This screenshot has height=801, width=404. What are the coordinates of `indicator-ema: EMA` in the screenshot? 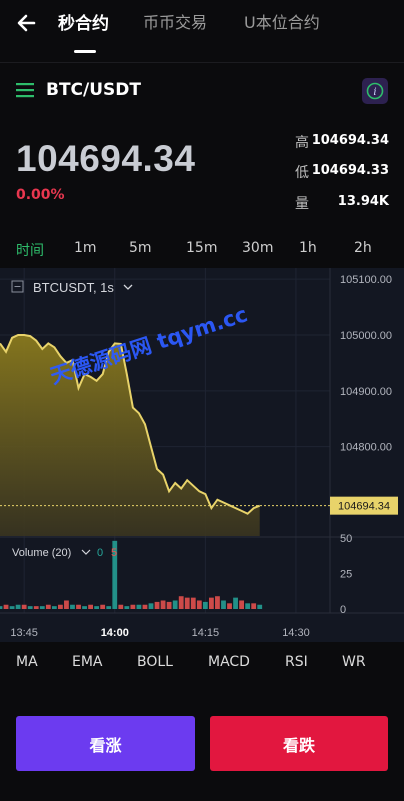 It's located at (87, 662).